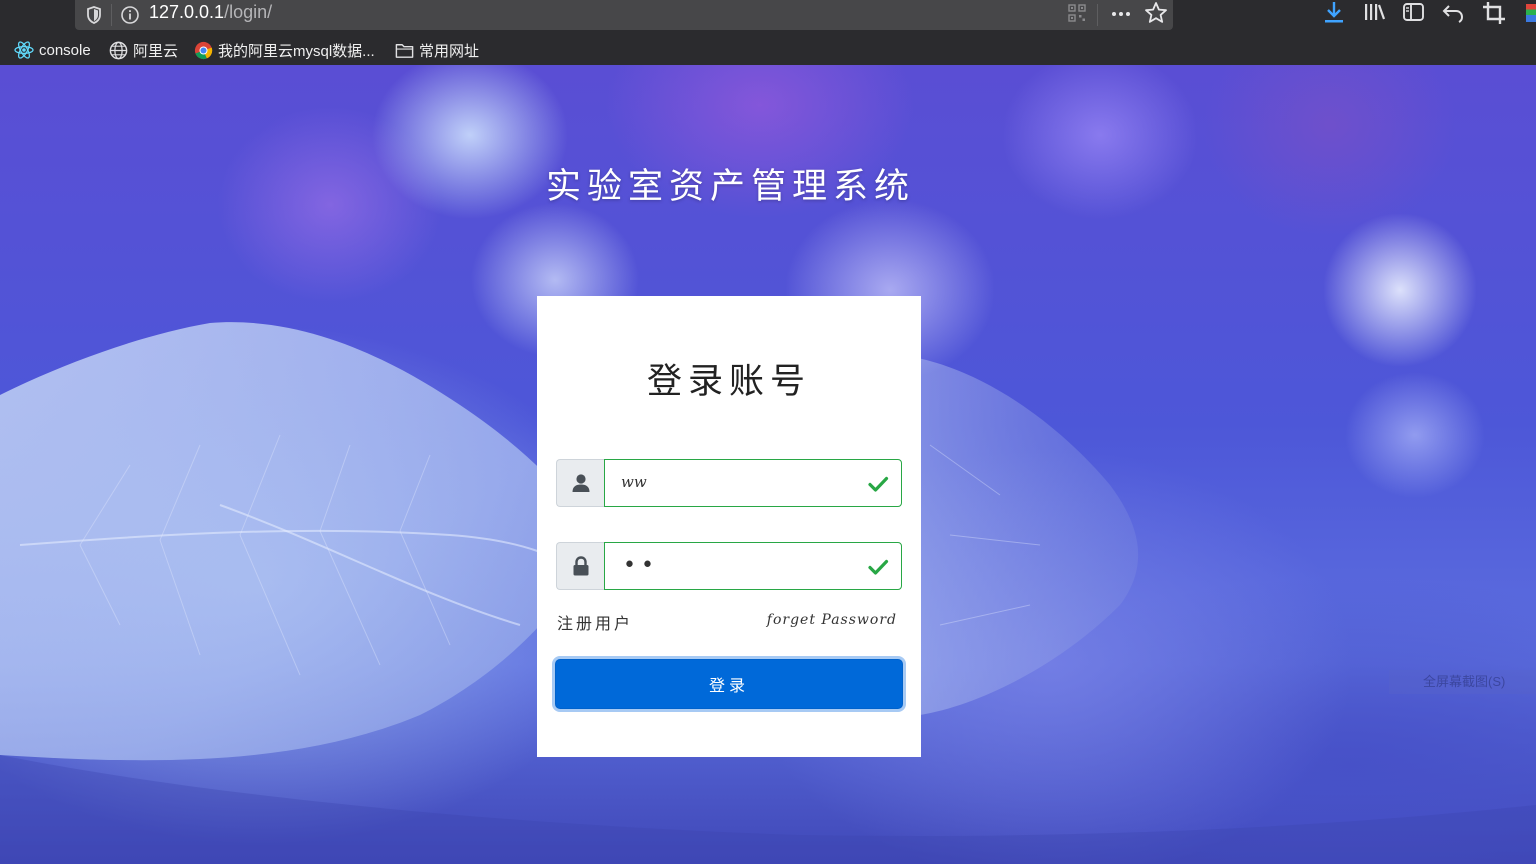 The width and height of the screenshot is (1536, 864). What do you see at coordinates (449, 51) in the screenshot?
I see `bookmark-label: 常用网址` at bounding box center [449, 51].